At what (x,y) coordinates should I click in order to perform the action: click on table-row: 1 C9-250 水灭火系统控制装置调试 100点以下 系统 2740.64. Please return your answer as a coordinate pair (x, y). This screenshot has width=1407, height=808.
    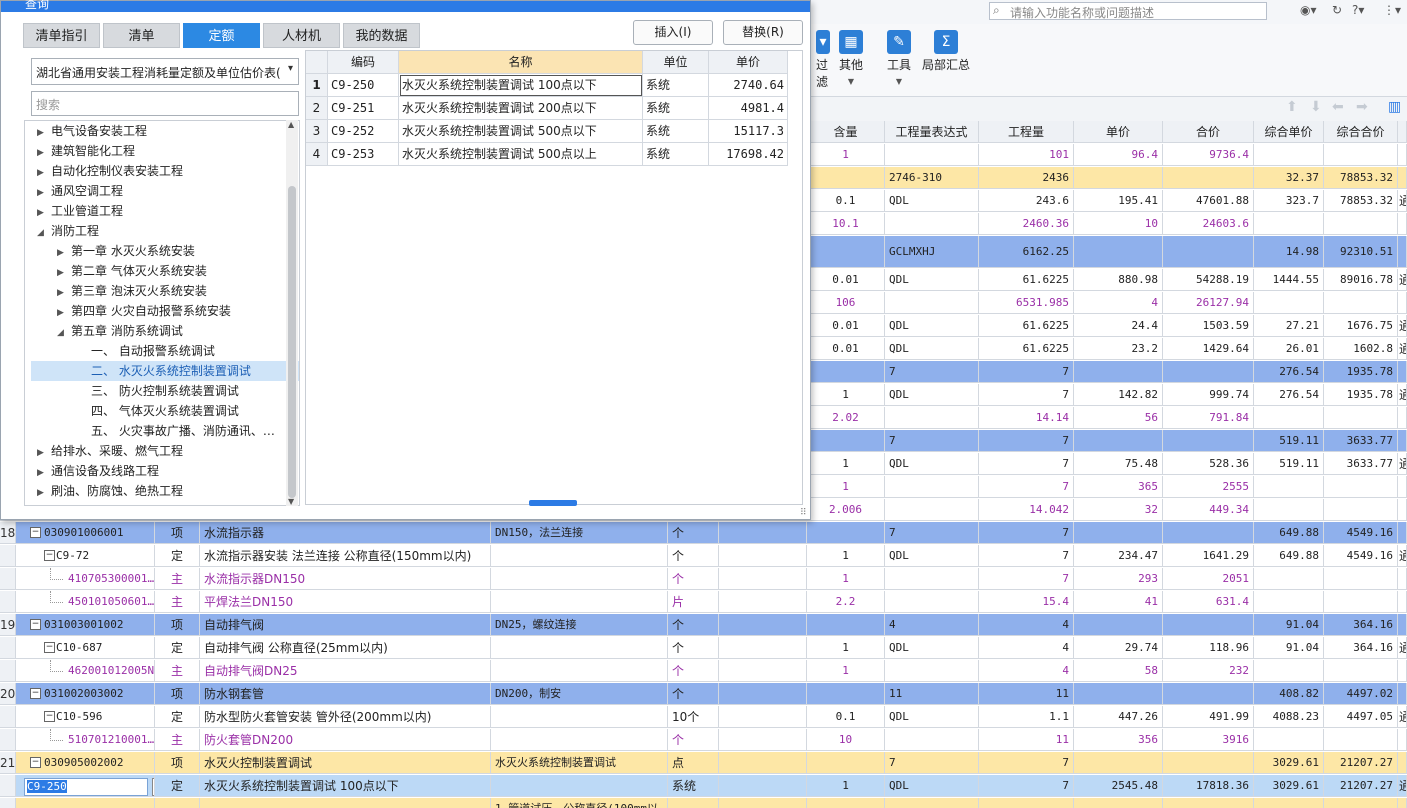
    Looking at the image, I should click on (554, 85).